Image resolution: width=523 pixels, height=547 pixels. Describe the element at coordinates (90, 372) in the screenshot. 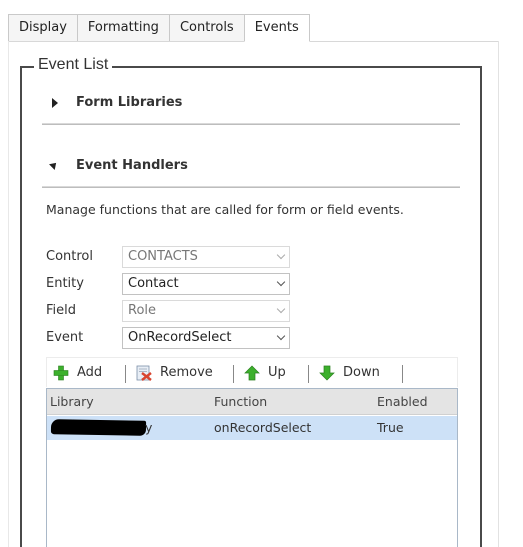

I see `add-label: Add` at that location.